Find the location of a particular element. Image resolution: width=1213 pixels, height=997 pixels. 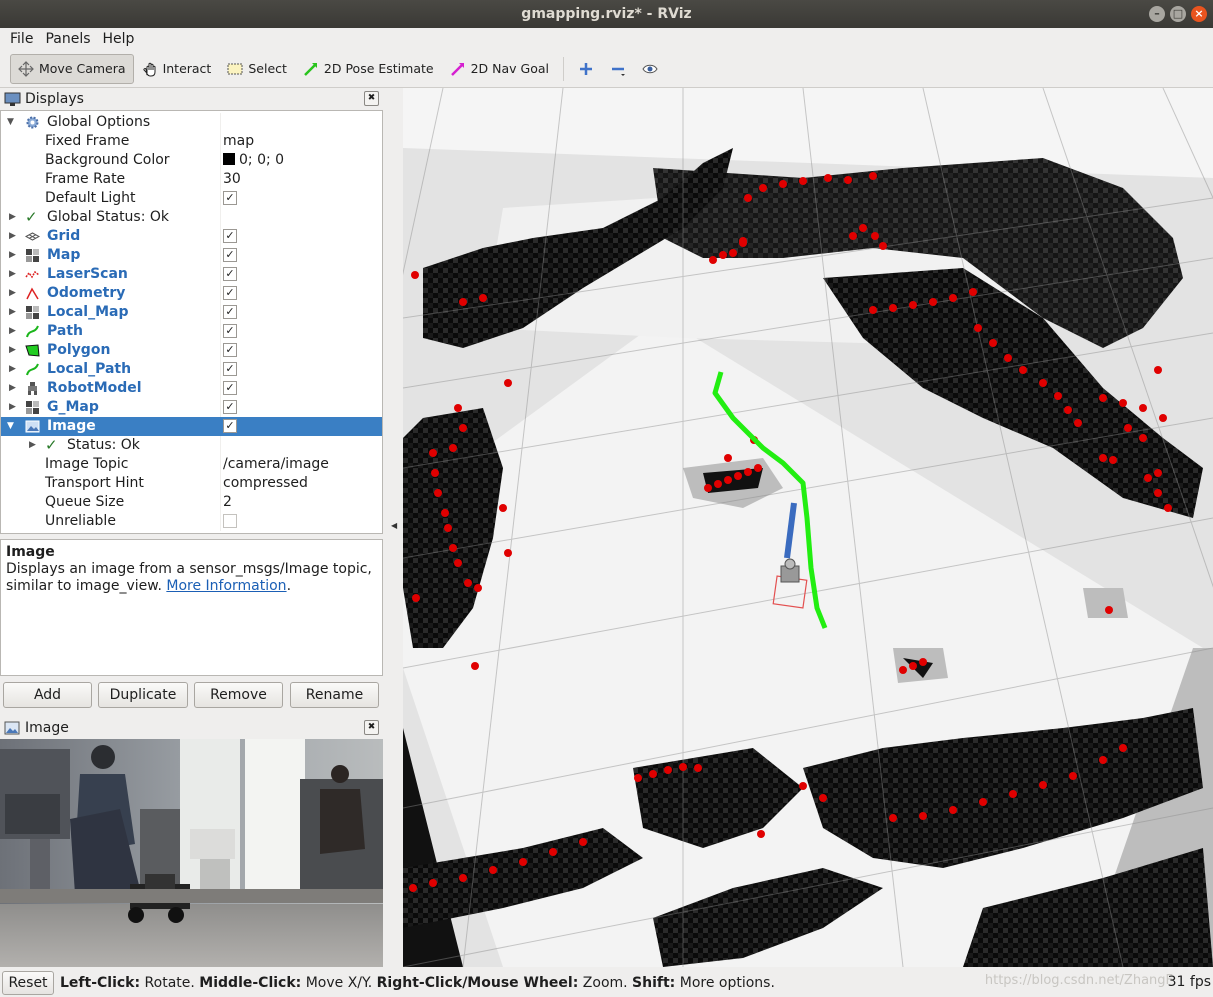

tree-row-g-map: ▶ G_Map ✓ is located at coordinates (191, 407).